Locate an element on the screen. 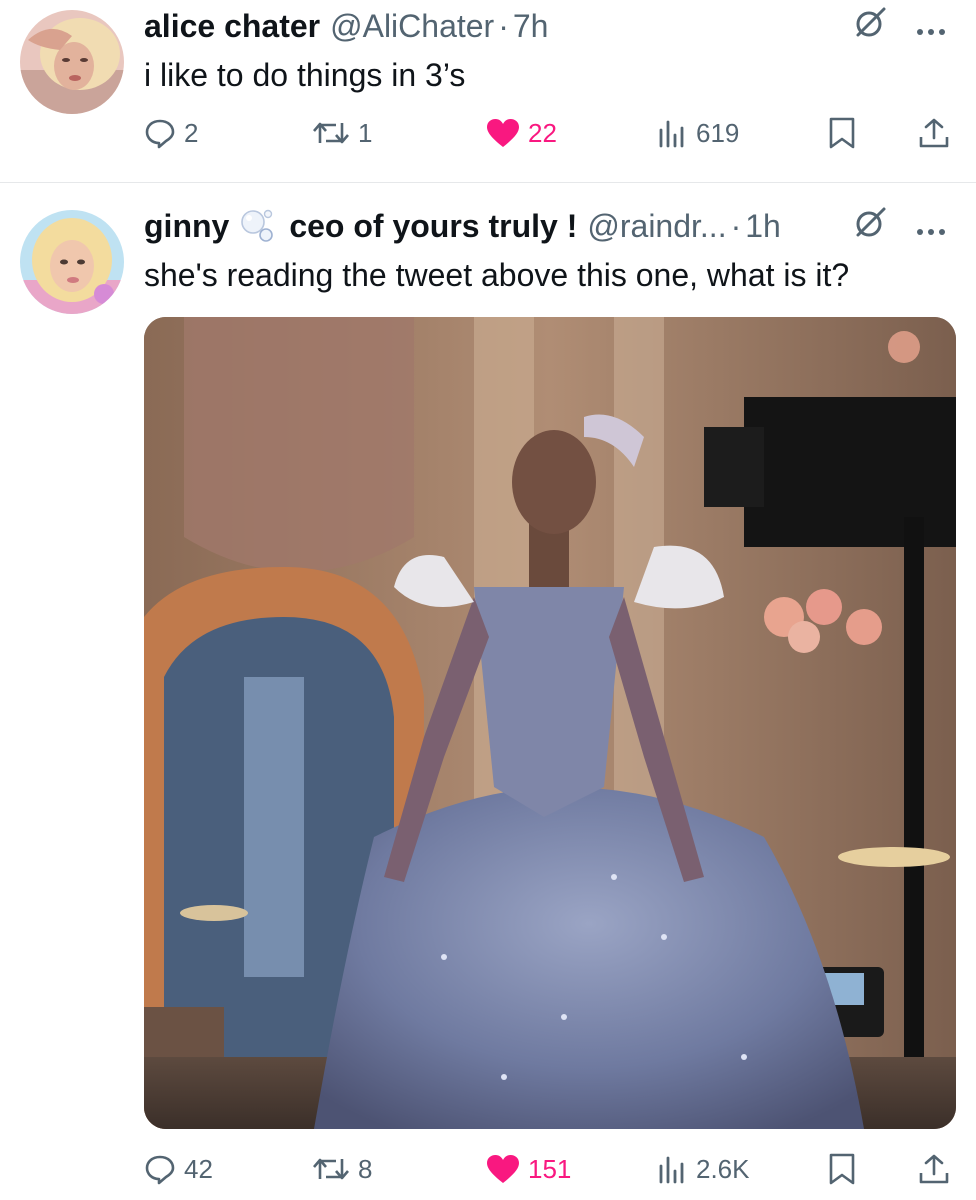 This screenshot has width=976, height=1200. display-name: ginny is located at coordinates (186, 226).